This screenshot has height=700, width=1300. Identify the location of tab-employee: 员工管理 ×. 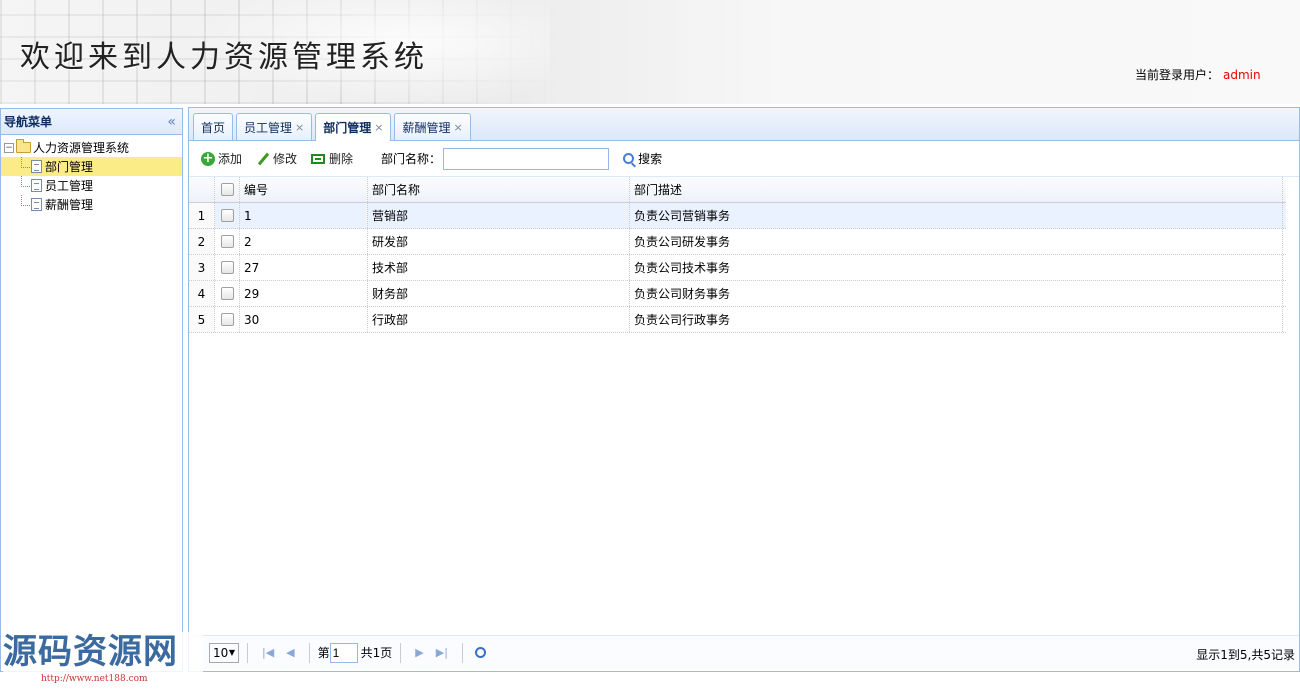
(274, 126).